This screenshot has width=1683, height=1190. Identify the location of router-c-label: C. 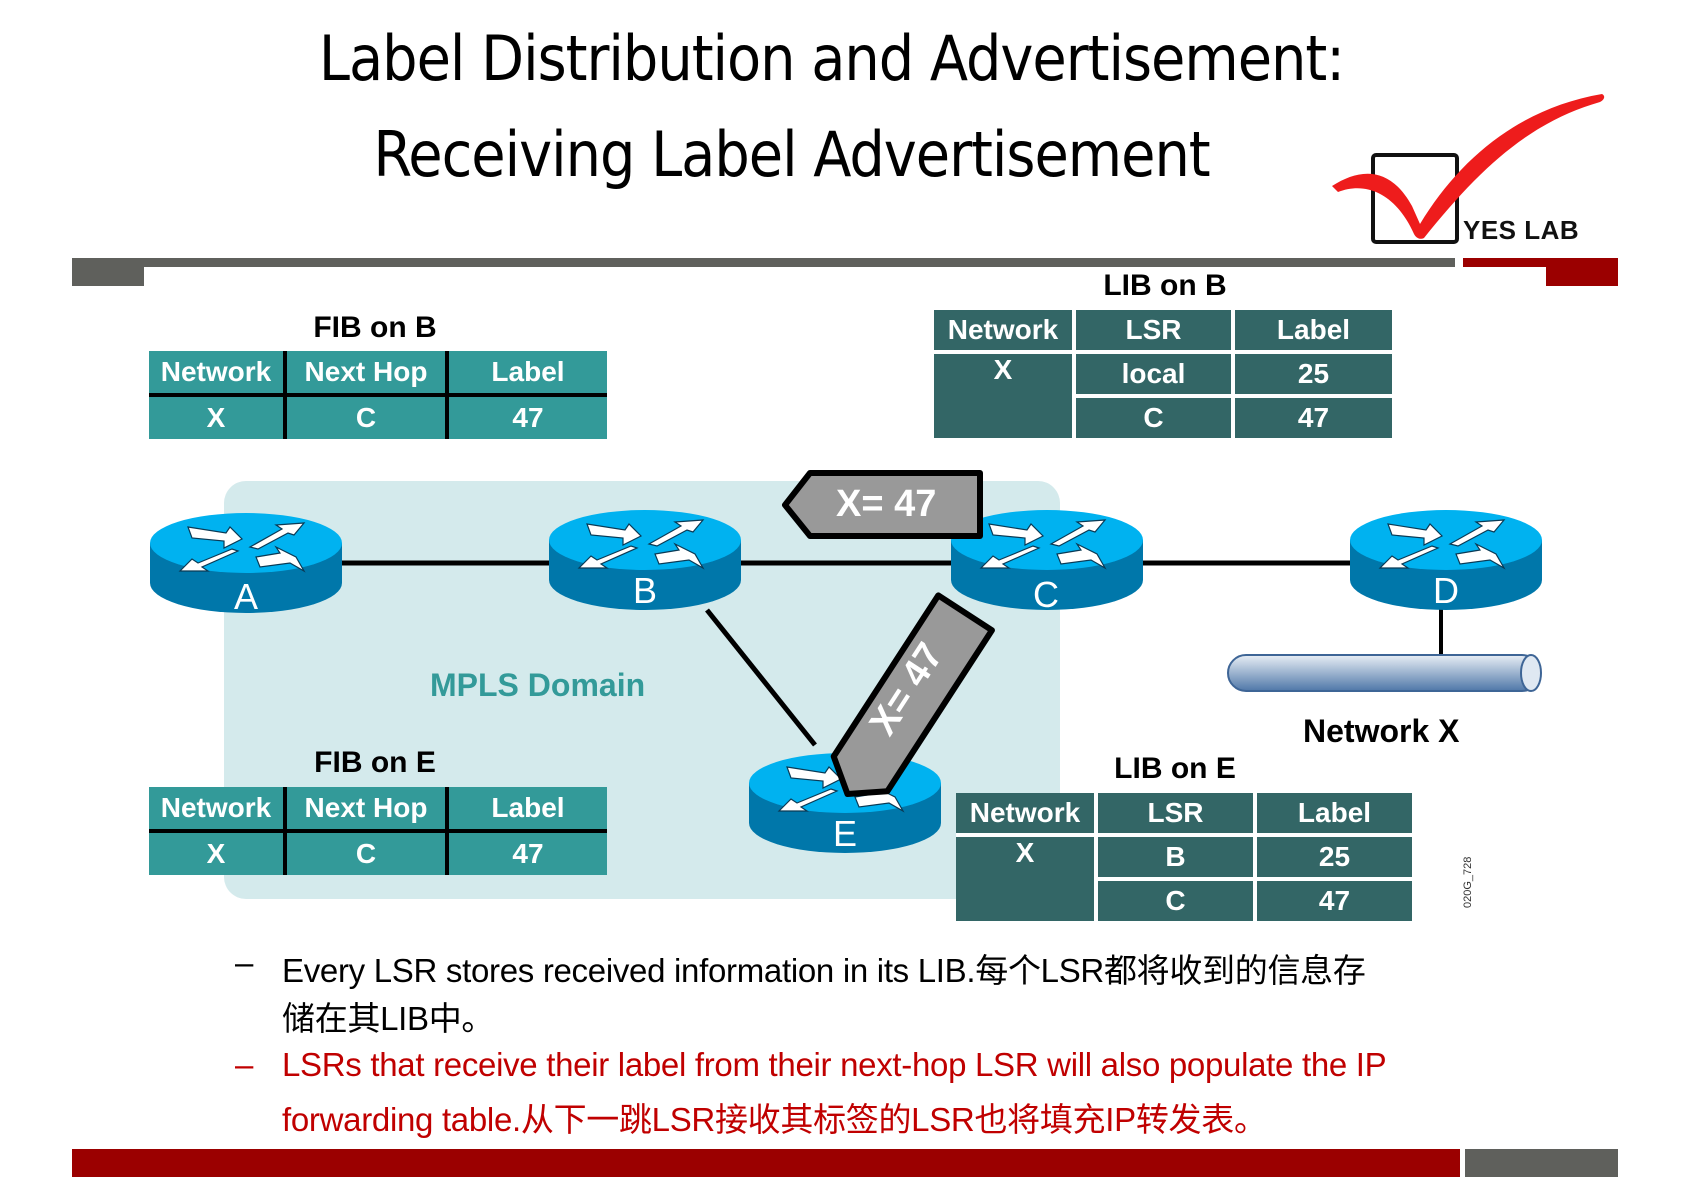
(1046, 594).